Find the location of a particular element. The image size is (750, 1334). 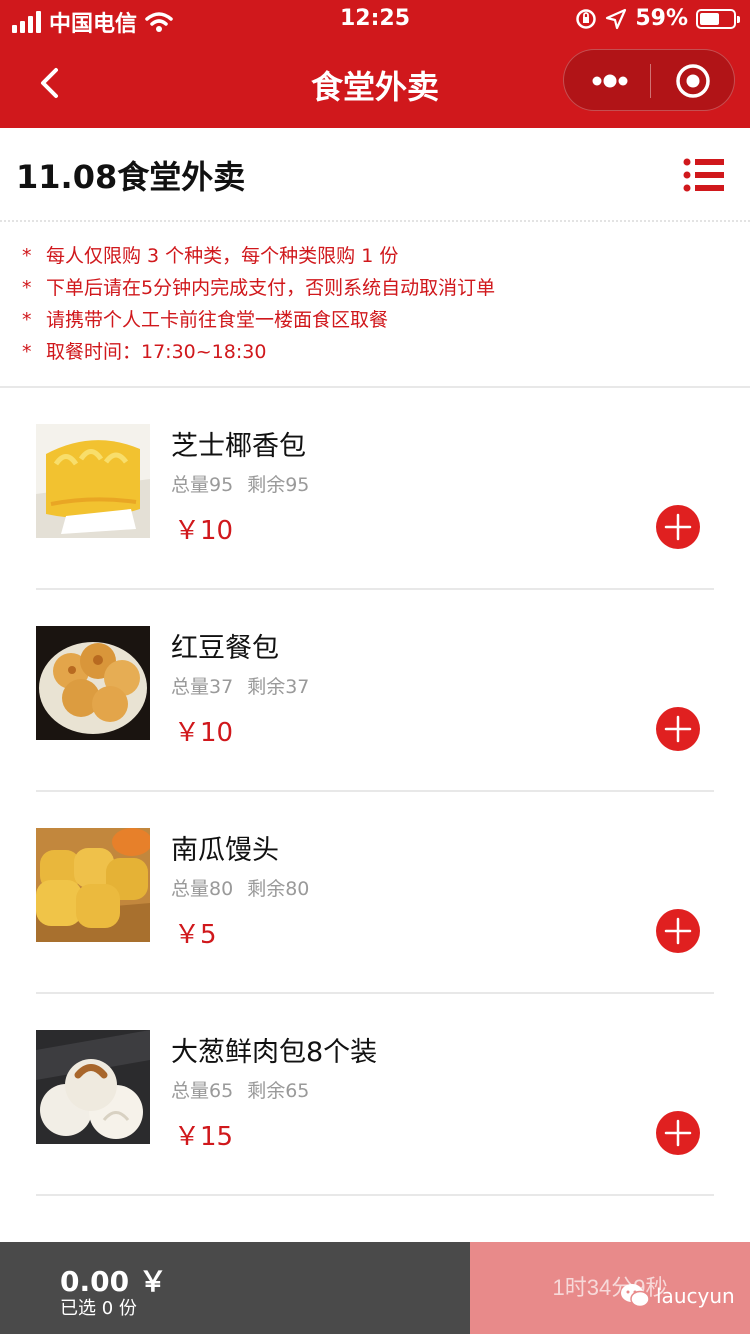

status-right: 59% is located at coordinates (657, 18).